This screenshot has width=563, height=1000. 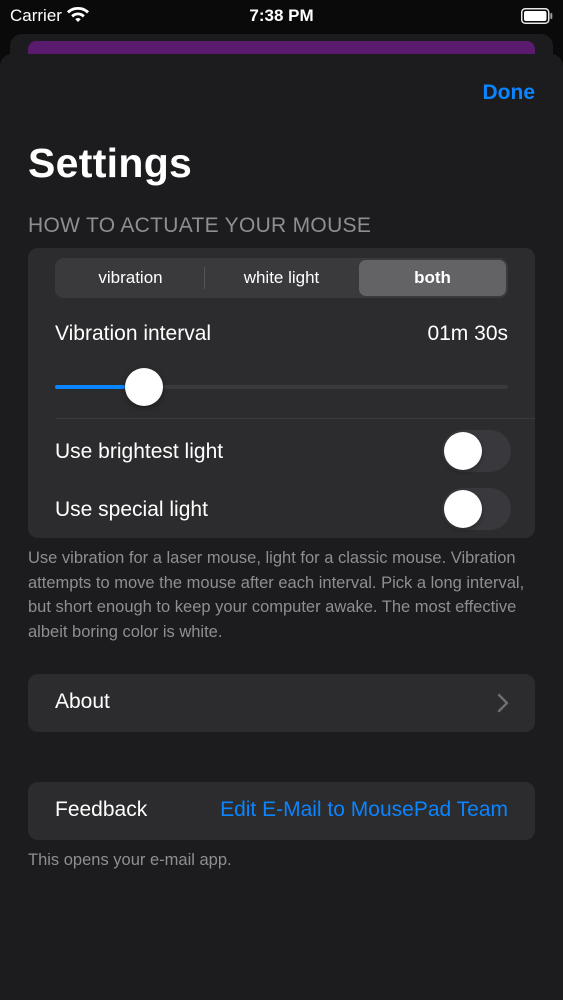 I want to click on edit-email-link: Edit E-Mail to MousePad Team, so click(x=364, y=810).